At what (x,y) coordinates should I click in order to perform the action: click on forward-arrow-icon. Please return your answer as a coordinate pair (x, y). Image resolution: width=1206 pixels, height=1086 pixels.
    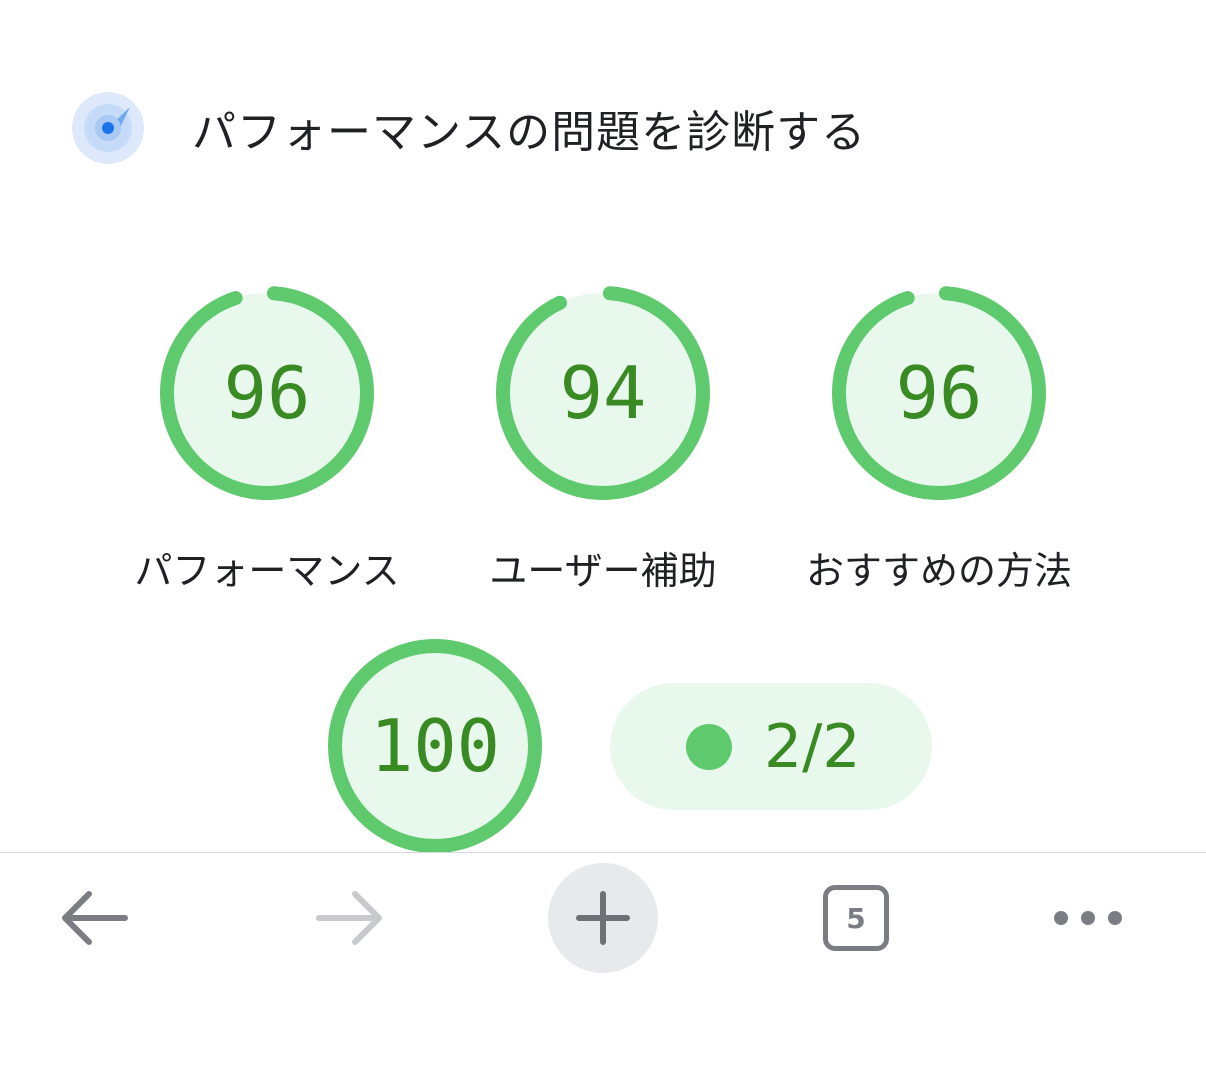
    Looking at the image, I should click on (349, 918).